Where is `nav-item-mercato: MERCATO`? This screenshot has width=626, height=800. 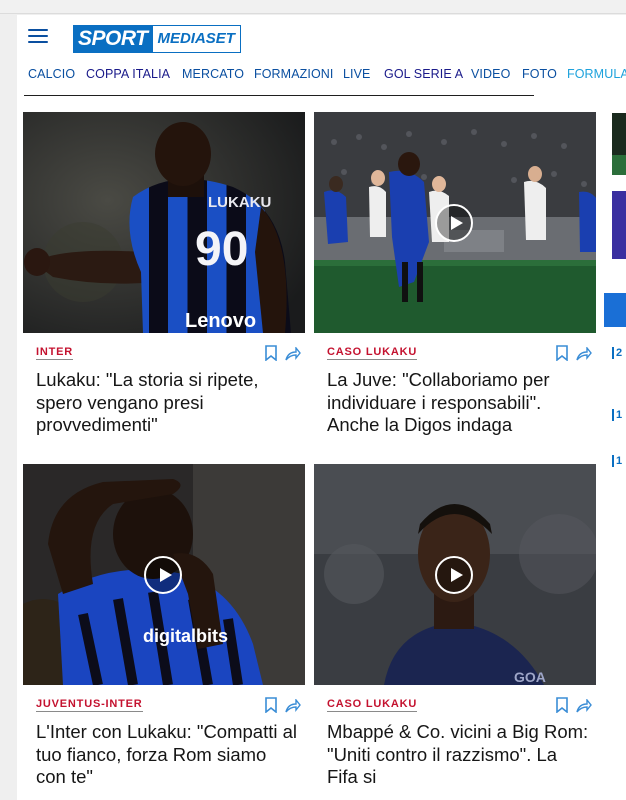
nav-item-mercato: MERCATO is located at coordinates (213, 74).